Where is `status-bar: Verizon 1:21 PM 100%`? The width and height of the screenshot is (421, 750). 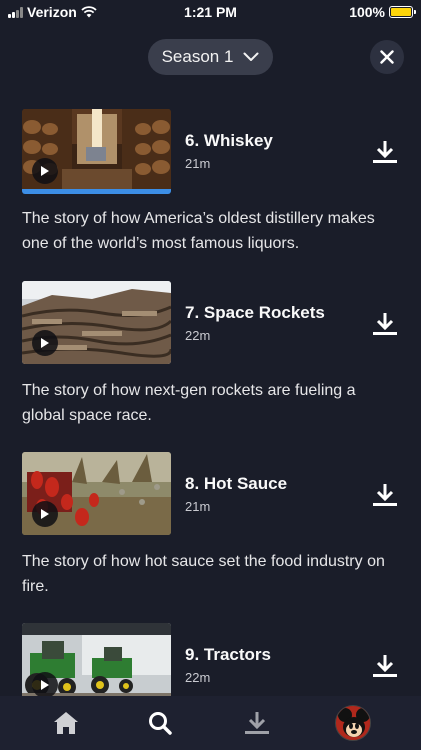 status-bar: Verizon 1:21 PM 100% is located at coordinates (210, 12).